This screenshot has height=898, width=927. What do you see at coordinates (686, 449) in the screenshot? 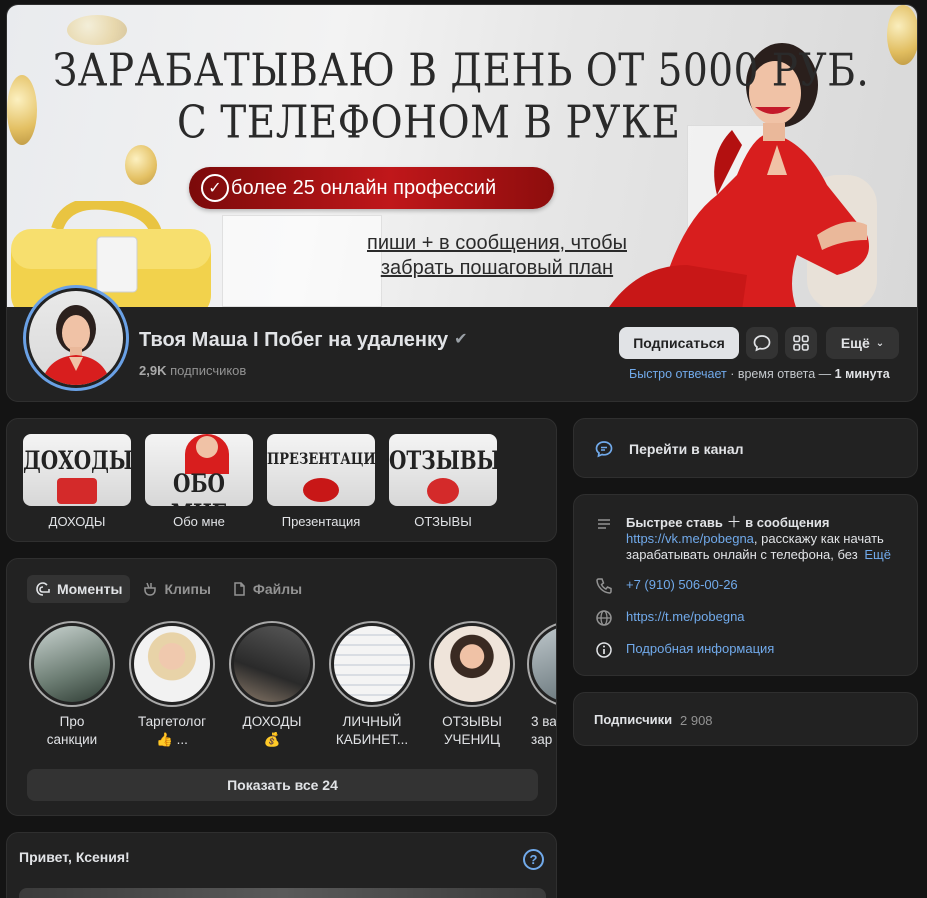
I see `channel-link-label: Перейти в канал` at bounding box center [686, 449].